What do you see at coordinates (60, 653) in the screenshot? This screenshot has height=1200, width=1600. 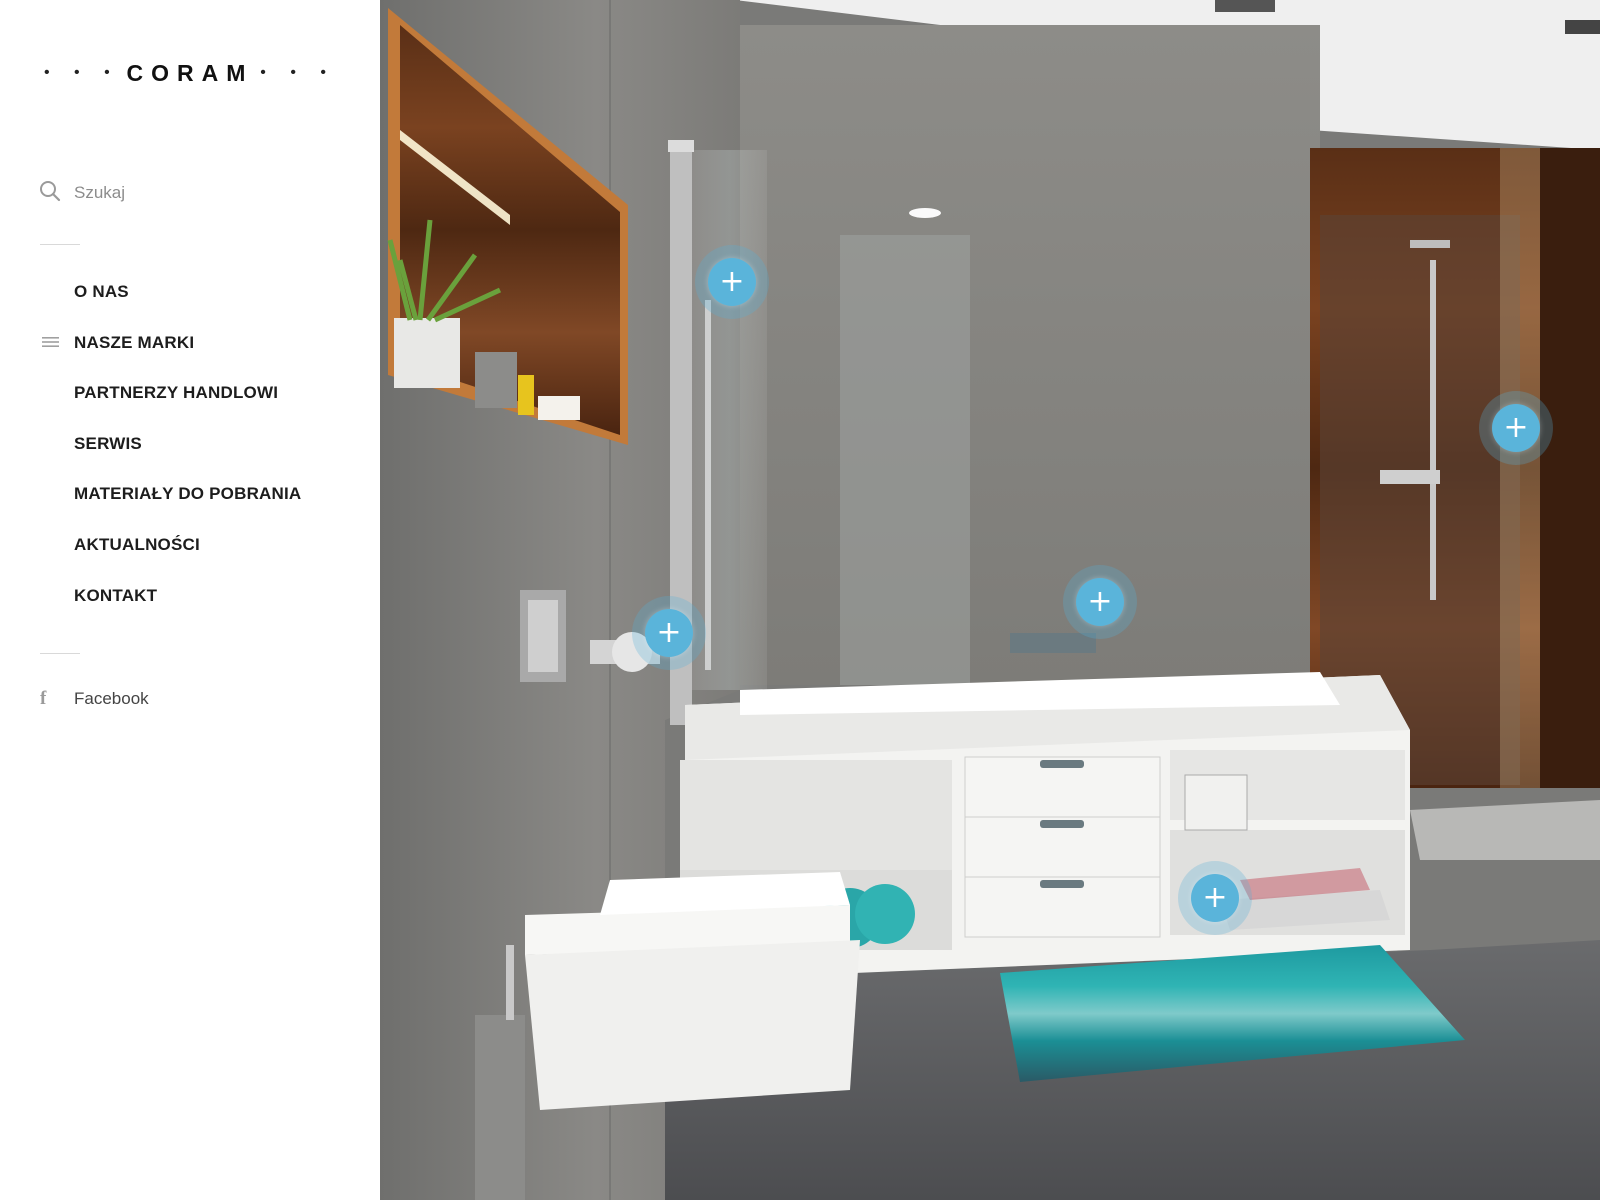 I see `divider-bottom` at bounding box center [60, 653].